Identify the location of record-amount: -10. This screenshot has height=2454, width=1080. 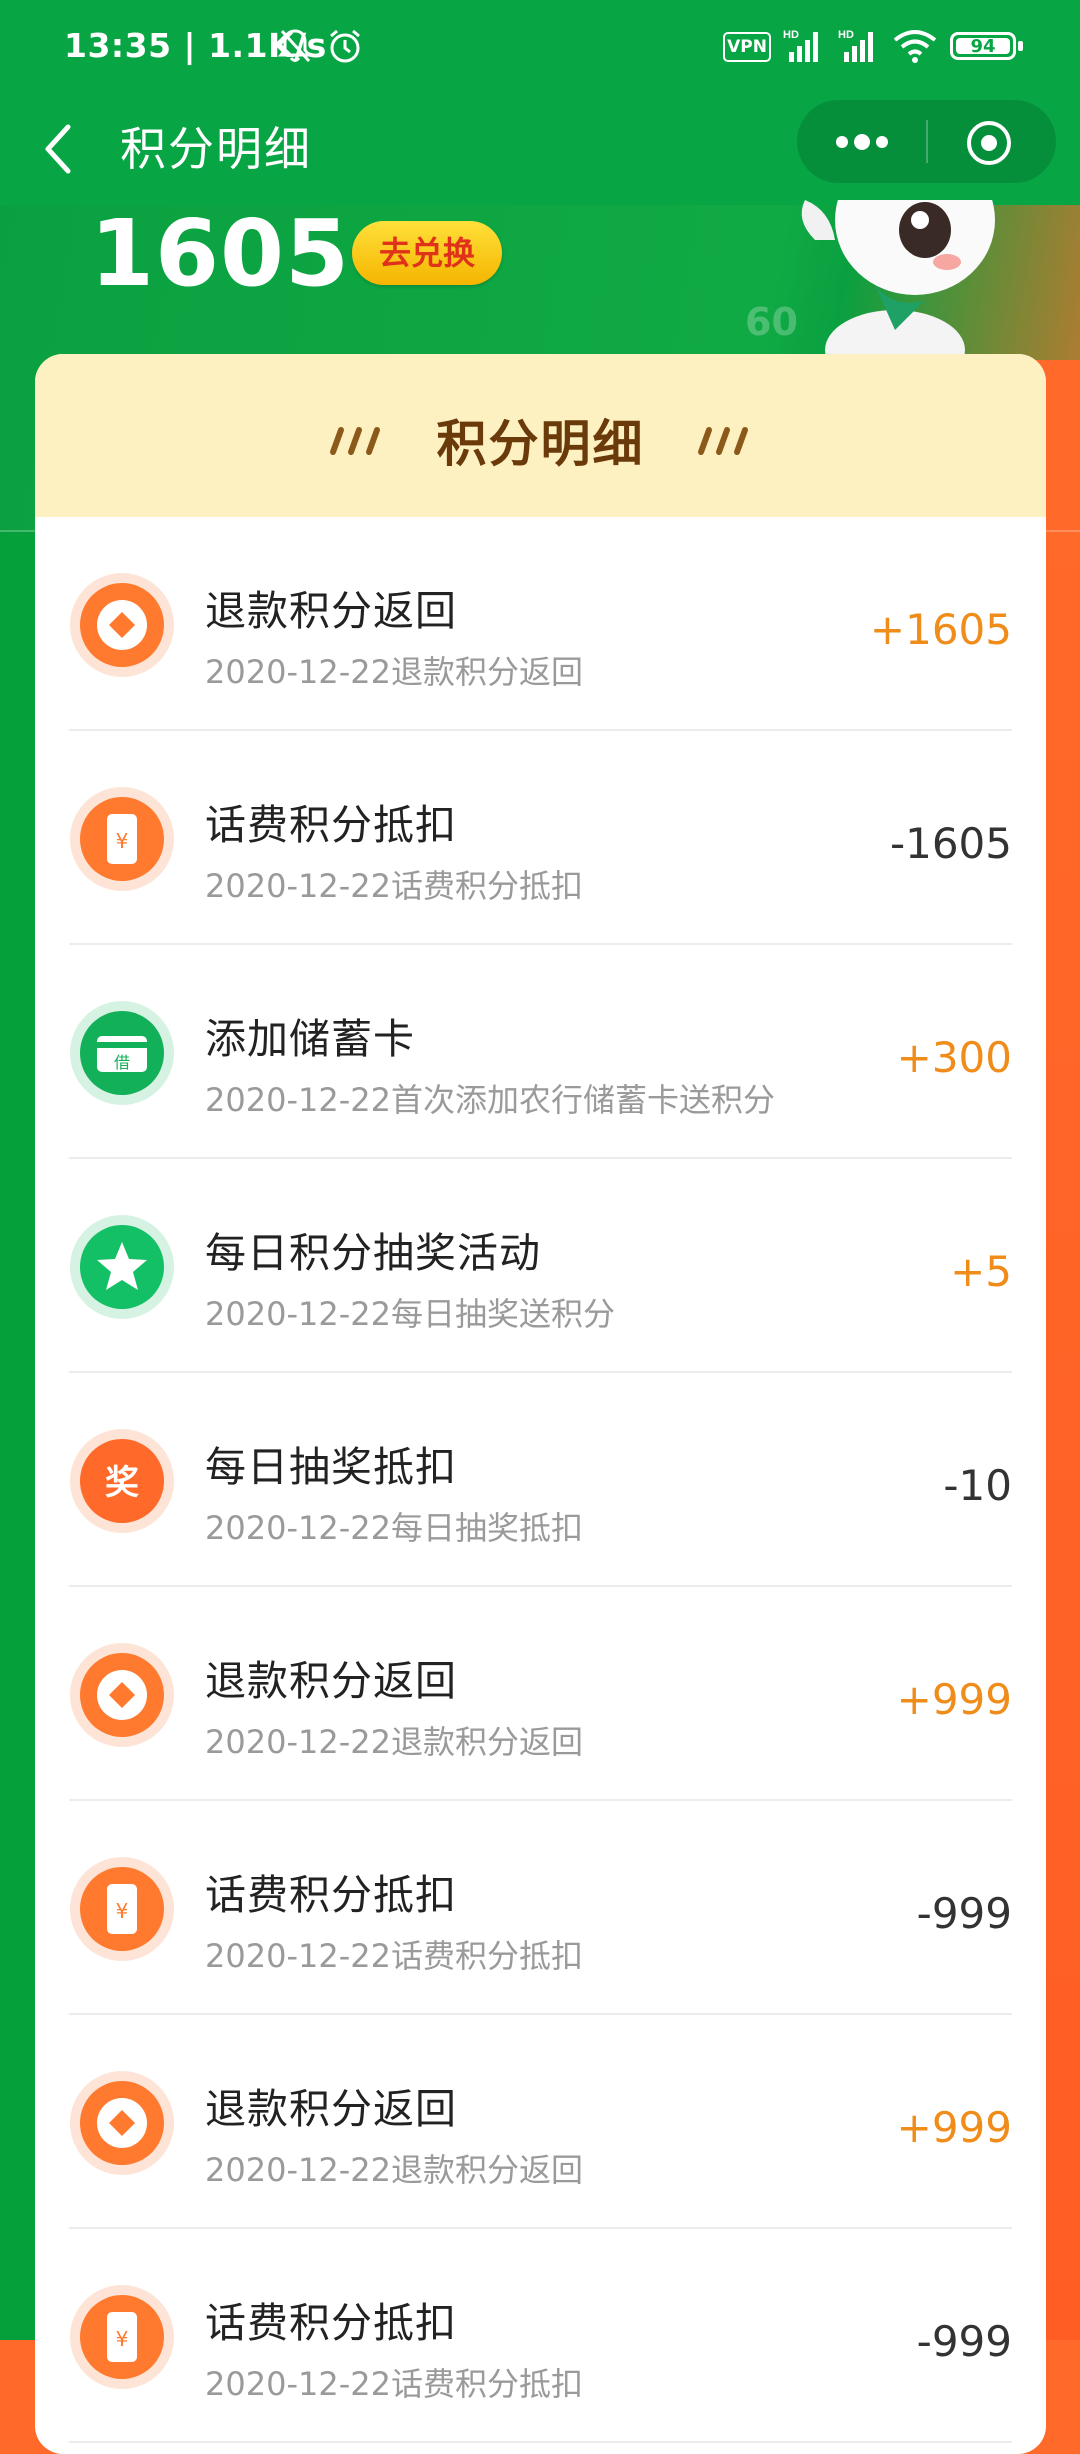
(977, 1485).